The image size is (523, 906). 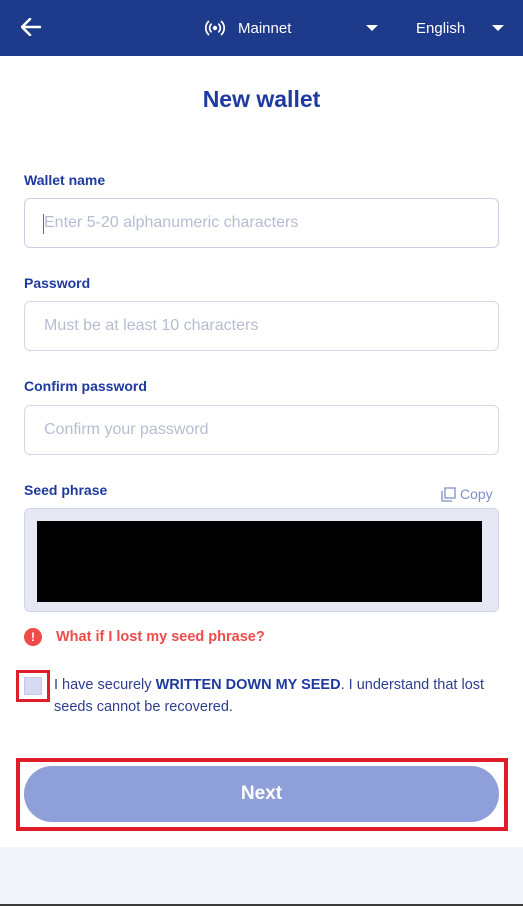 I want to click on lost-seed-link: ! What if I lost my seed phrase?, so click(x=144, y=637).